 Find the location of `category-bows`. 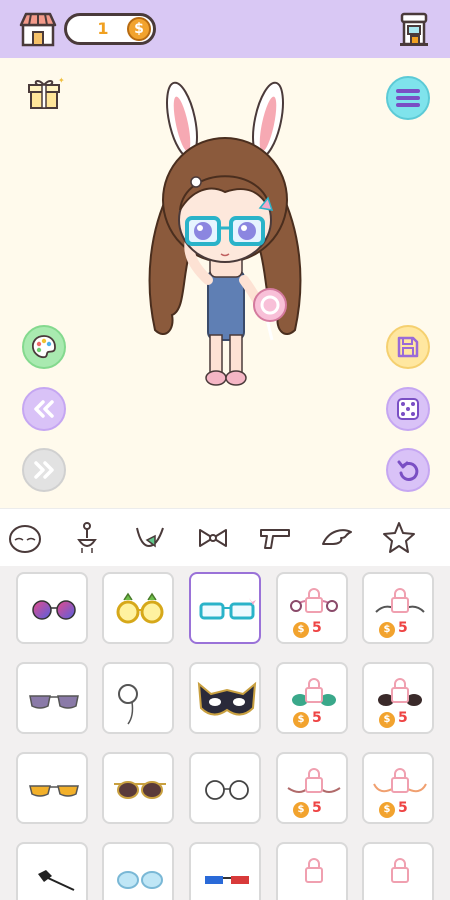

category-bows is located at coordinates (213, 538).